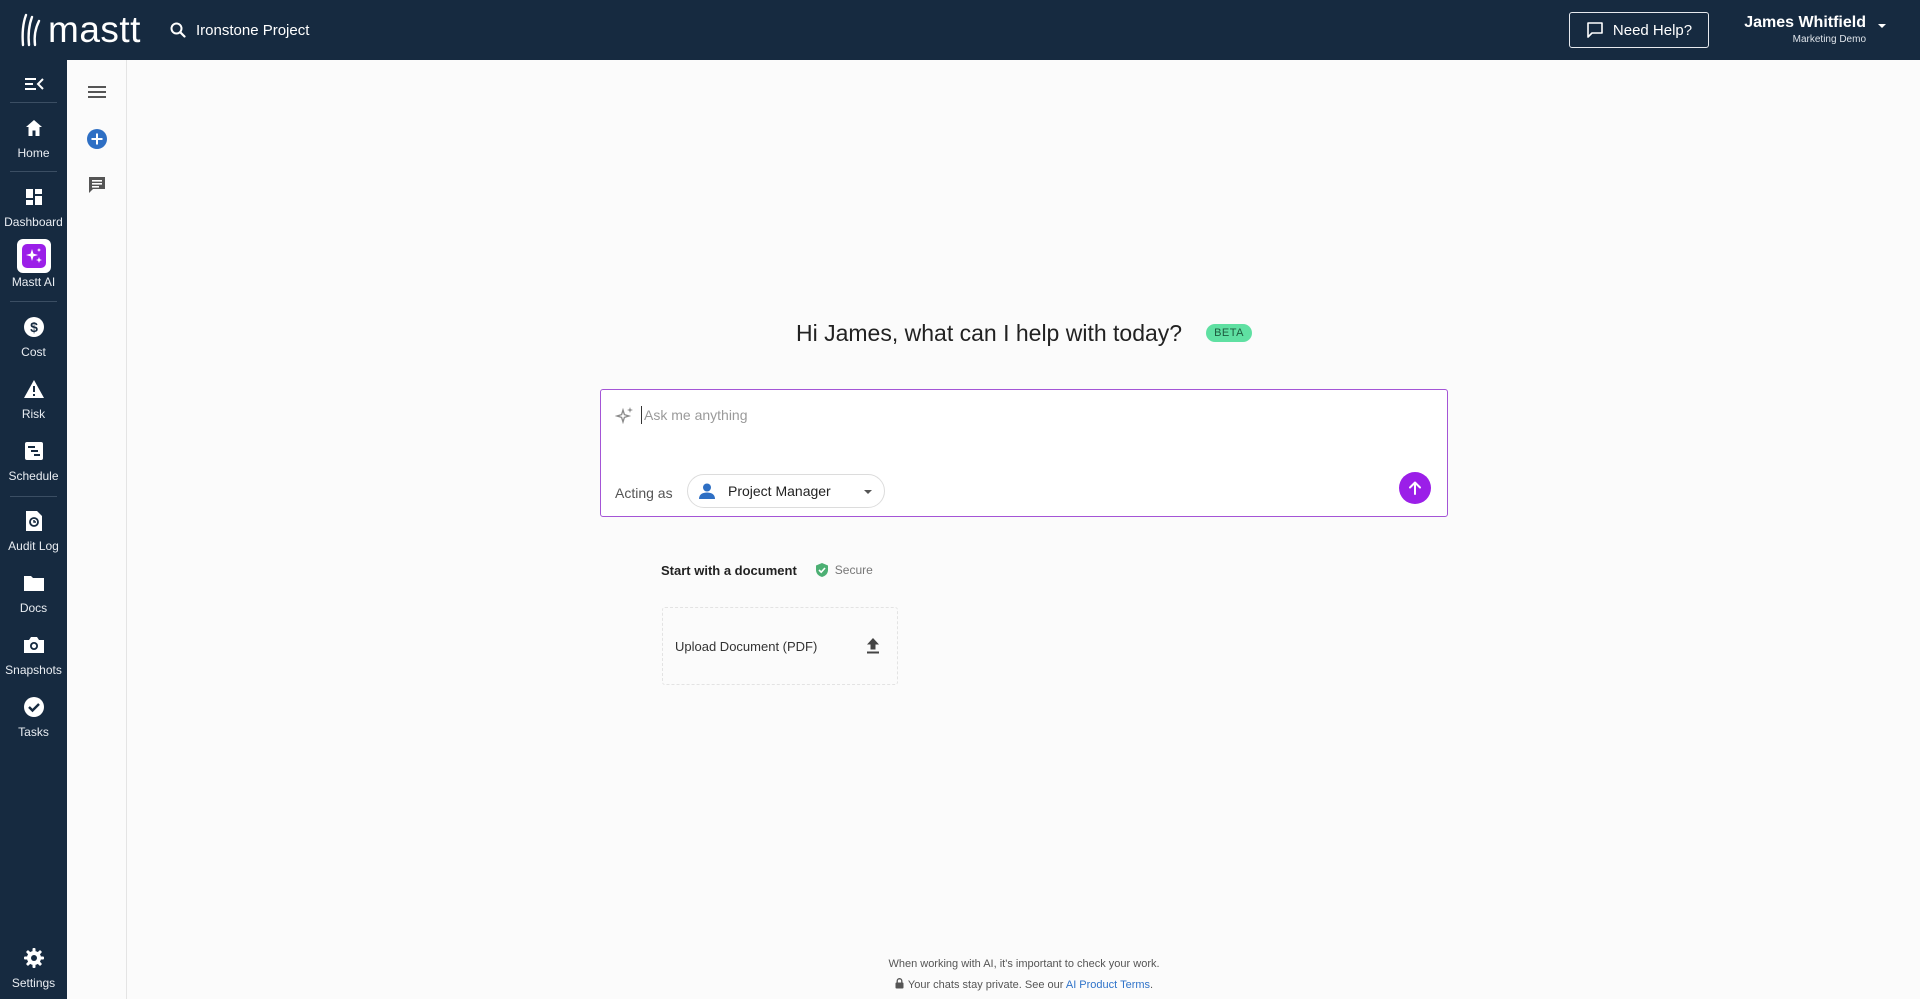 The width and height of the screenshot is (1920, 999). What do you see at coordinates (94, 29) in the screenshot?
I see `logo-text: mastt` at bounding box center [94, 29].